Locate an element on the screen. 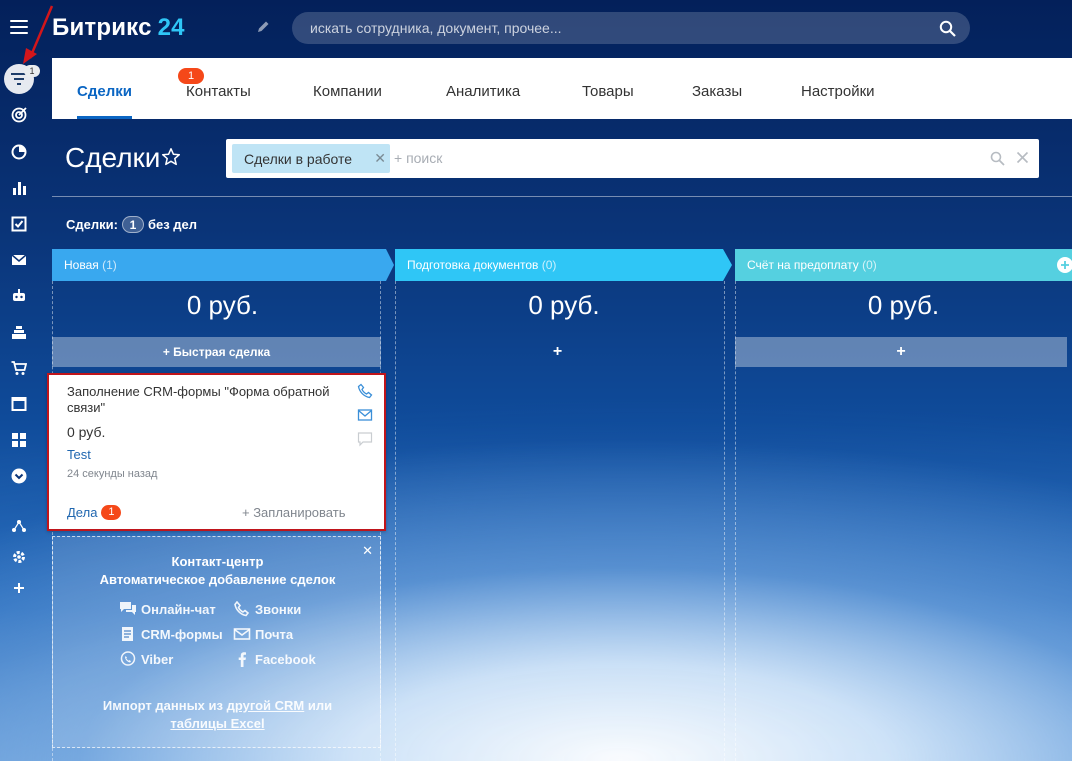  tab-orders: Заказы is located at coordinates (717, 91).